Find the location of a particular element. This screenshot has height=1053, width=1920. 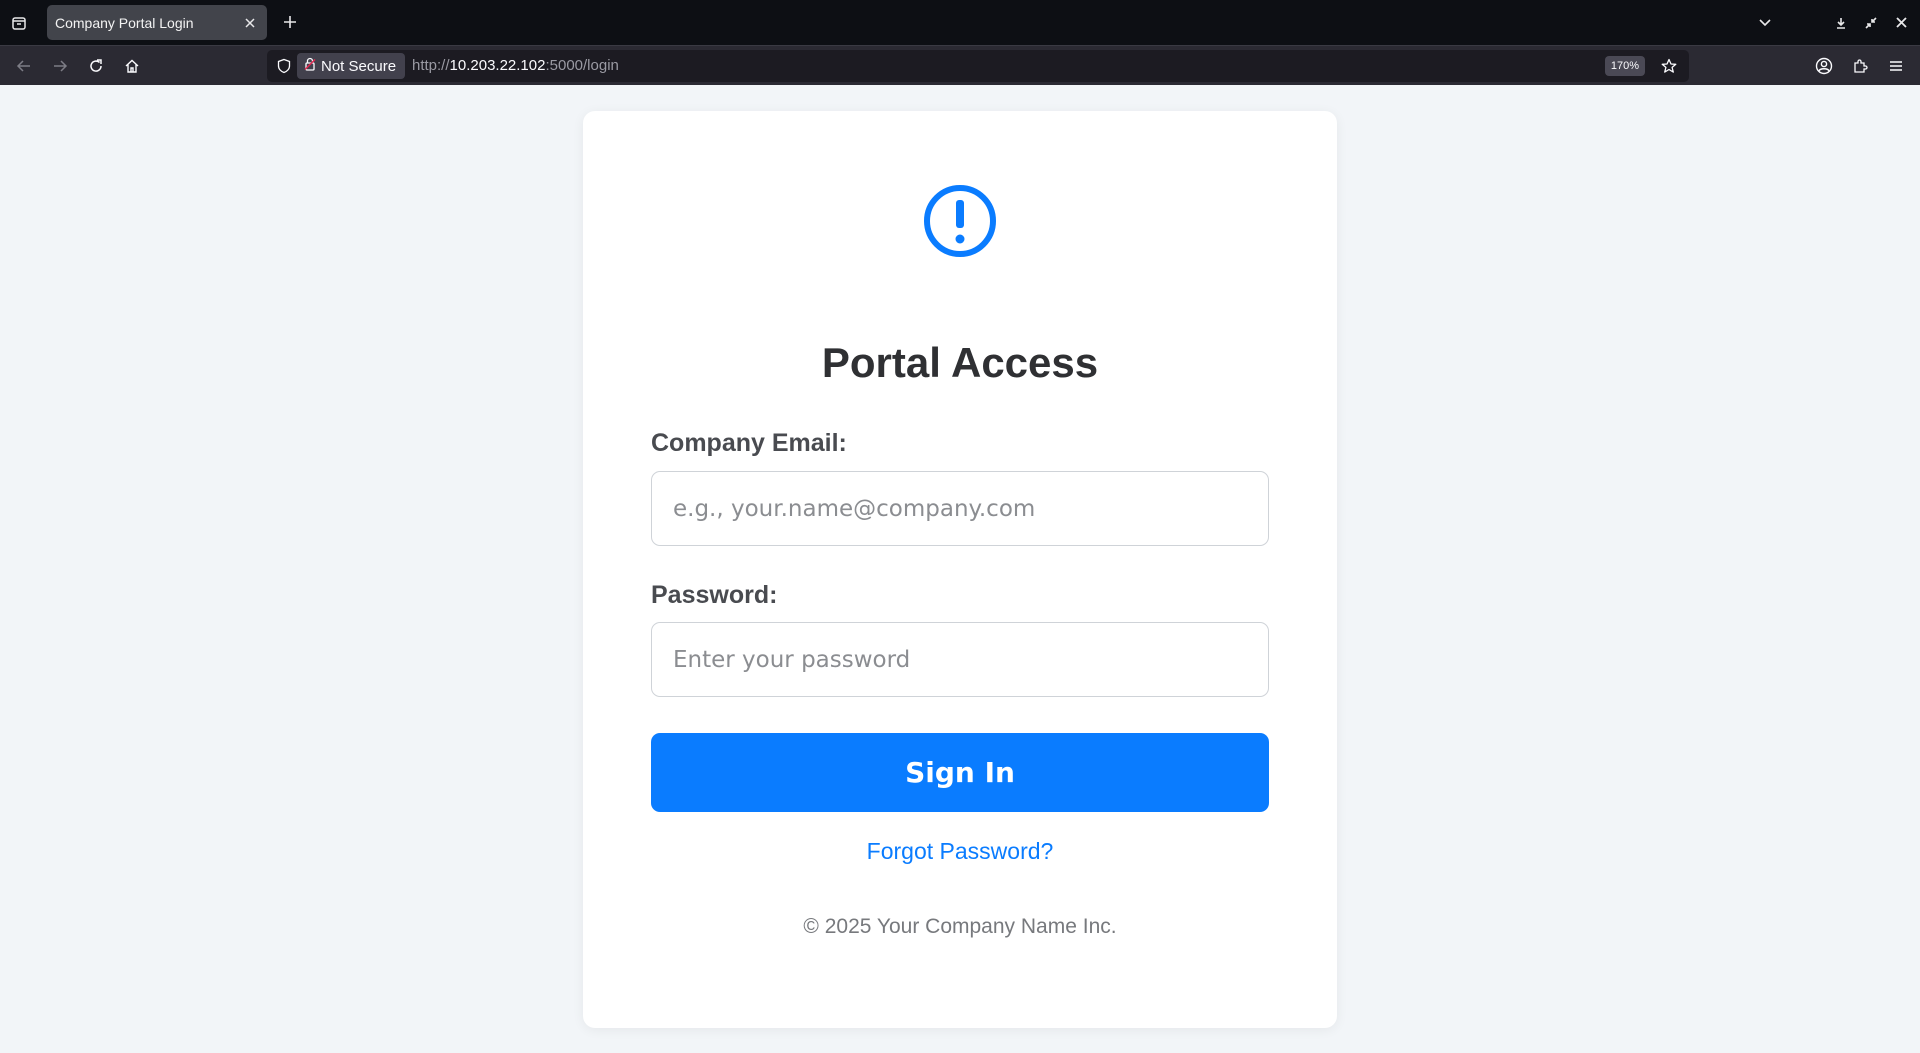

copyright-text: © 2025 Your Company Name Inc. is located at coordinates (960, 926).